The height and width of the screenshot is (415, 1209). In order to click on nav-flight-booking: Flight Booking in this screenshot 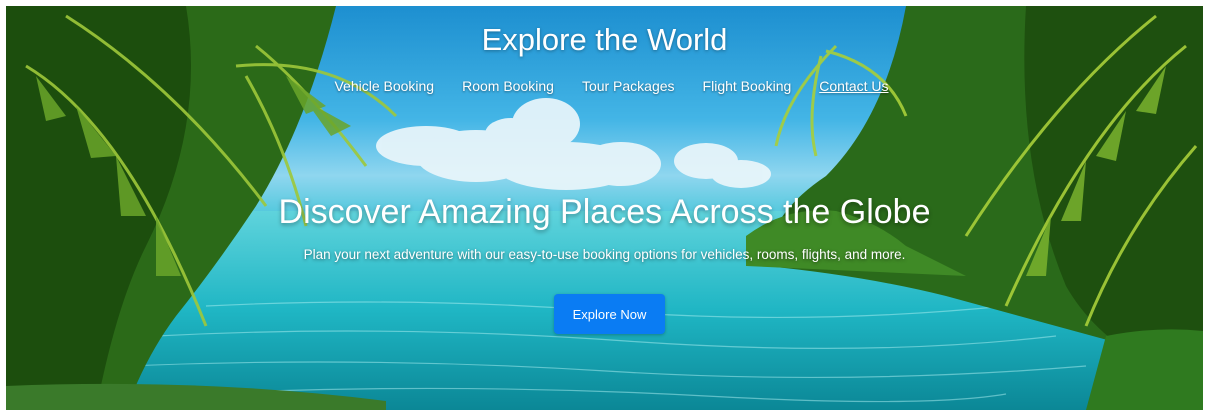, I will do `click(747, 86)`.